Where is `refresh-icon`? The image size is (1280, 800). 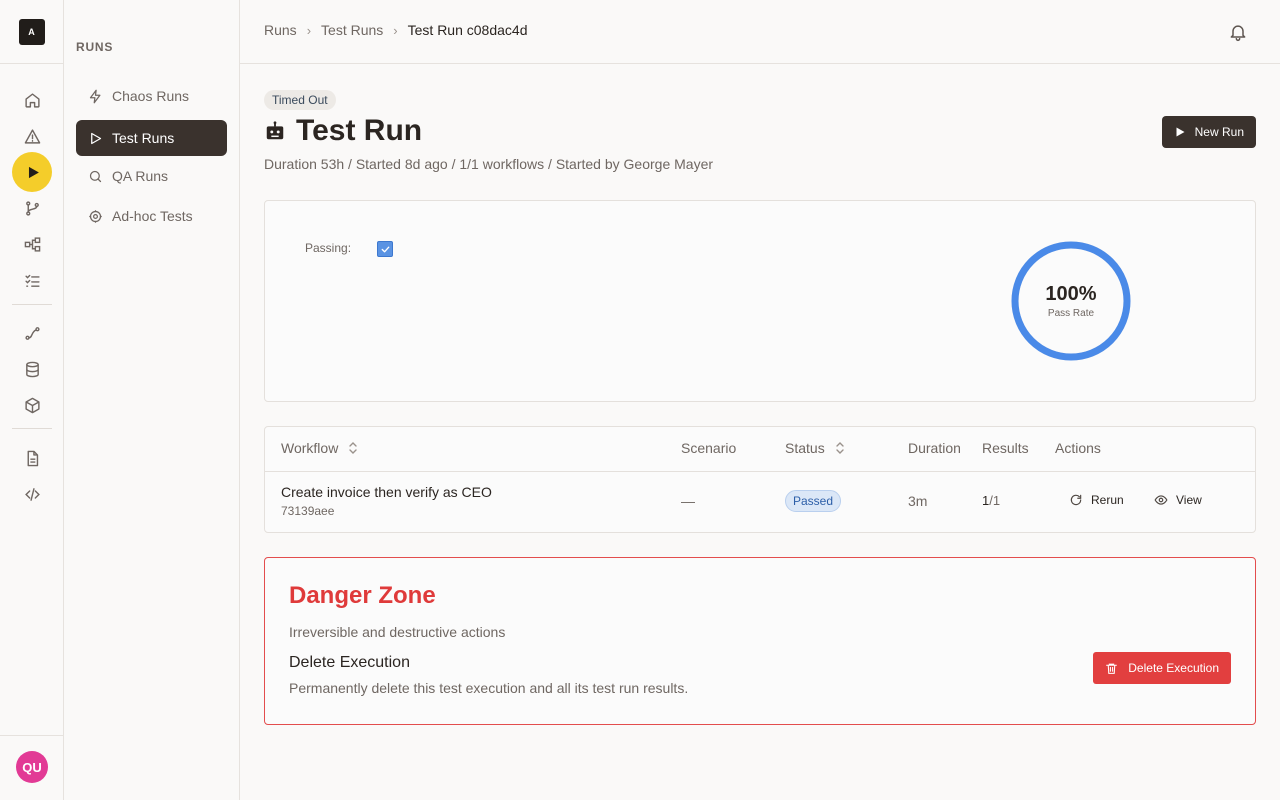
refresh-icon is located at coordinates (1076, 500).